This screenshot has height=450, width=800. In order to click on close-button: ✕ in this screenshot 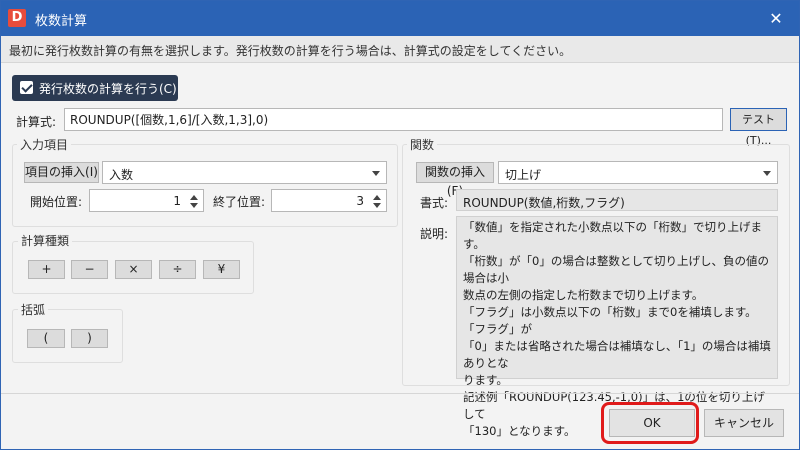, I will do `click(776, 18)`.